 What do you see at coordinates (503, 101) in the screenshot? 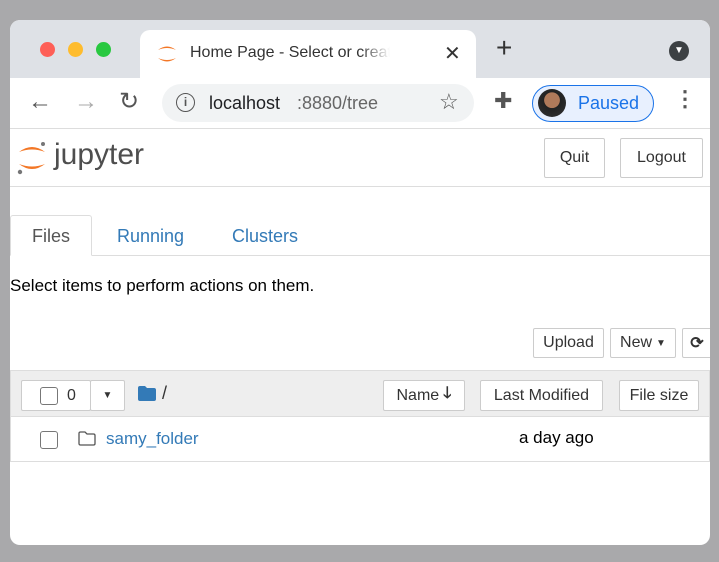
I see `extensions-puzzle-icon: ✚` at bounding box center [503, 101].